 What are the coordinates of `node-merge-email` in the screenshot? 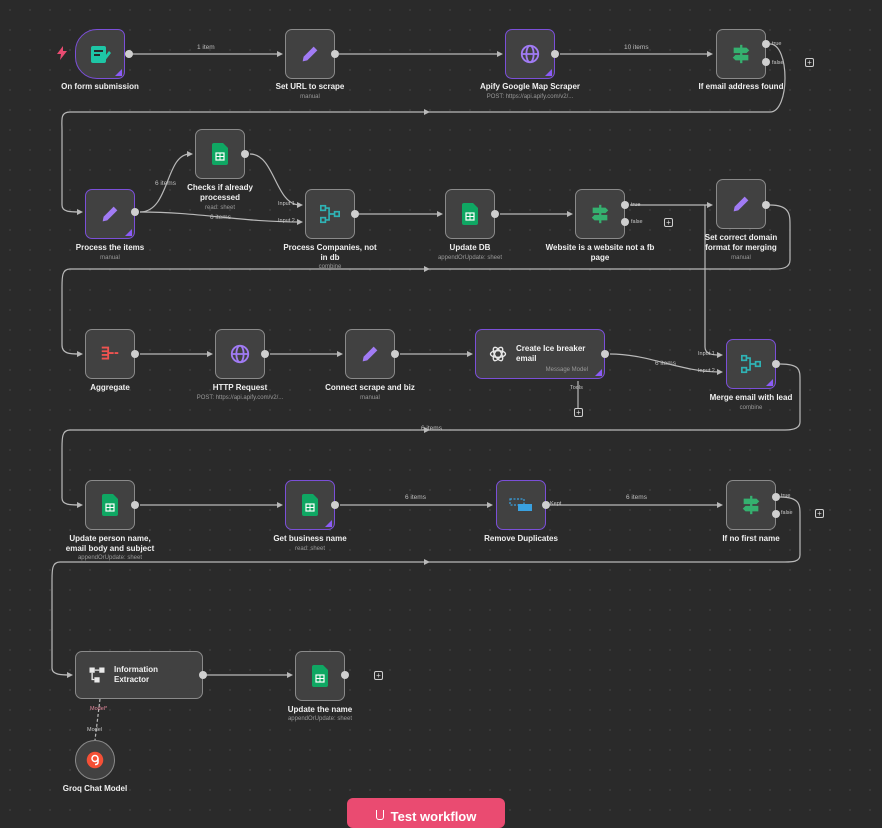 It's located at (751, 364).